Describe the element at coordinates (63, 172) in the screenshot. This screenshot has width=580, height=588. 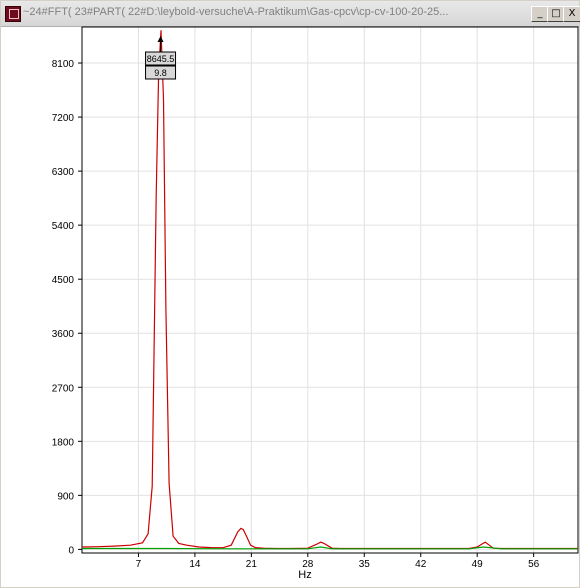
I see `y-tick-label: 6300` at that location.